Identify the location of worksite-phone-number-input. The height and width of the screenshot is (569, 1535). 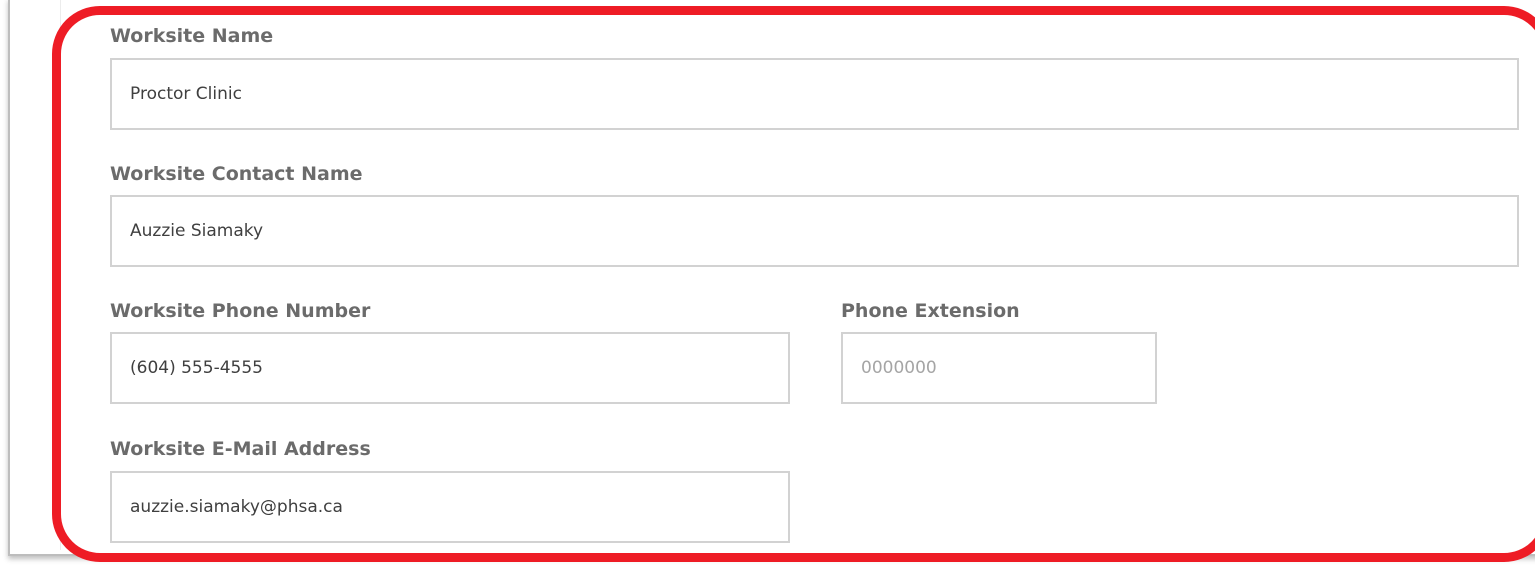
(450, 368).